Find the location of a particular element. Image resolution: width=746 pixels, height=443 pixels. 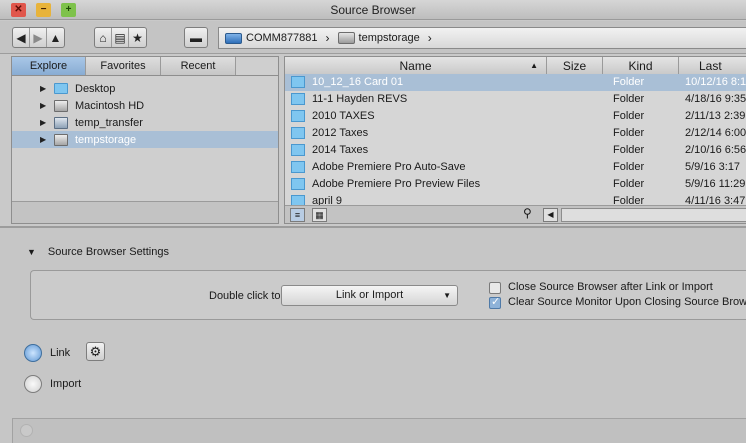

file-row: 10_12_16 Card 01 Folder 10/12/16 8:1 is located at coordinates (515, 82).